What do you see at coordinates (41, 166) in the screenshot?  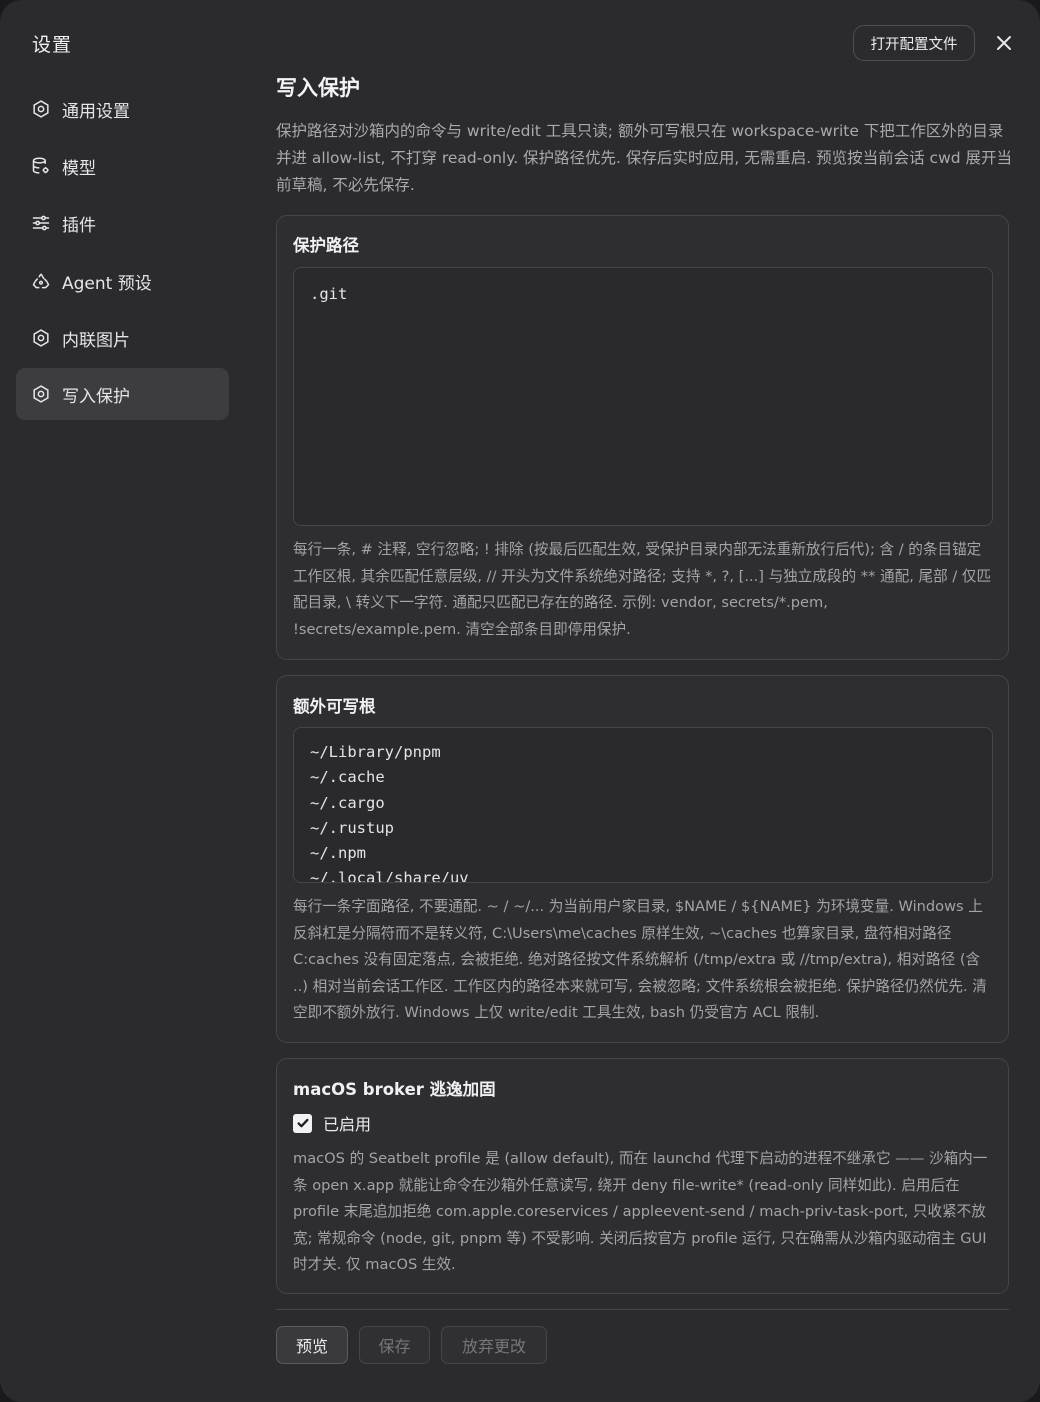 I see `database-gear-icon` at bounding box center [41, 166].